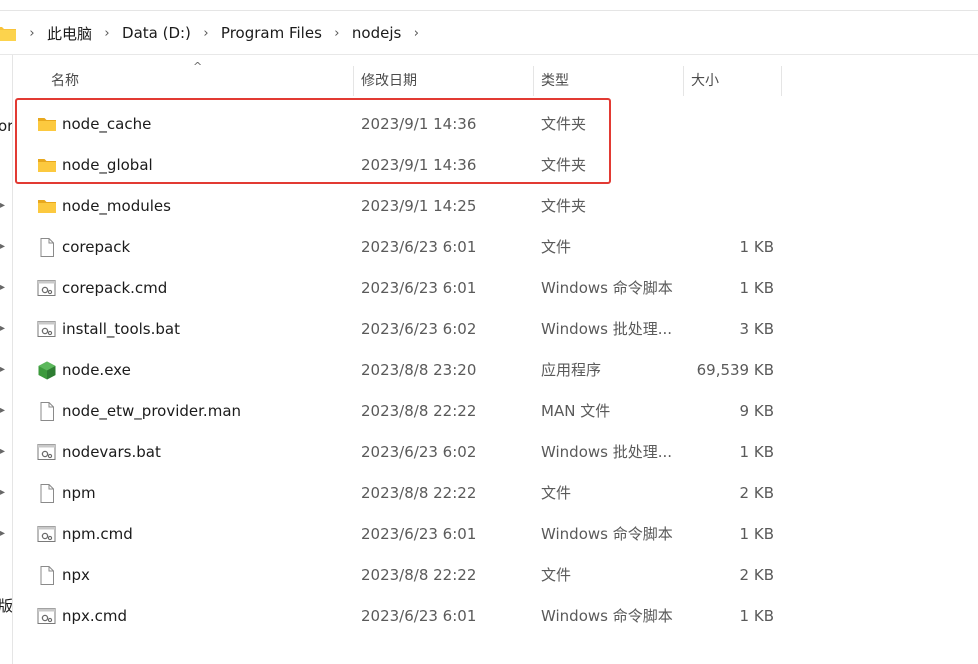 The height and width of the screenshot is (664, 978). Describe the element at coordinates (419, 206) in the screenshot. I see `file-modified-date: 2023/9/1 14:25` at that location.